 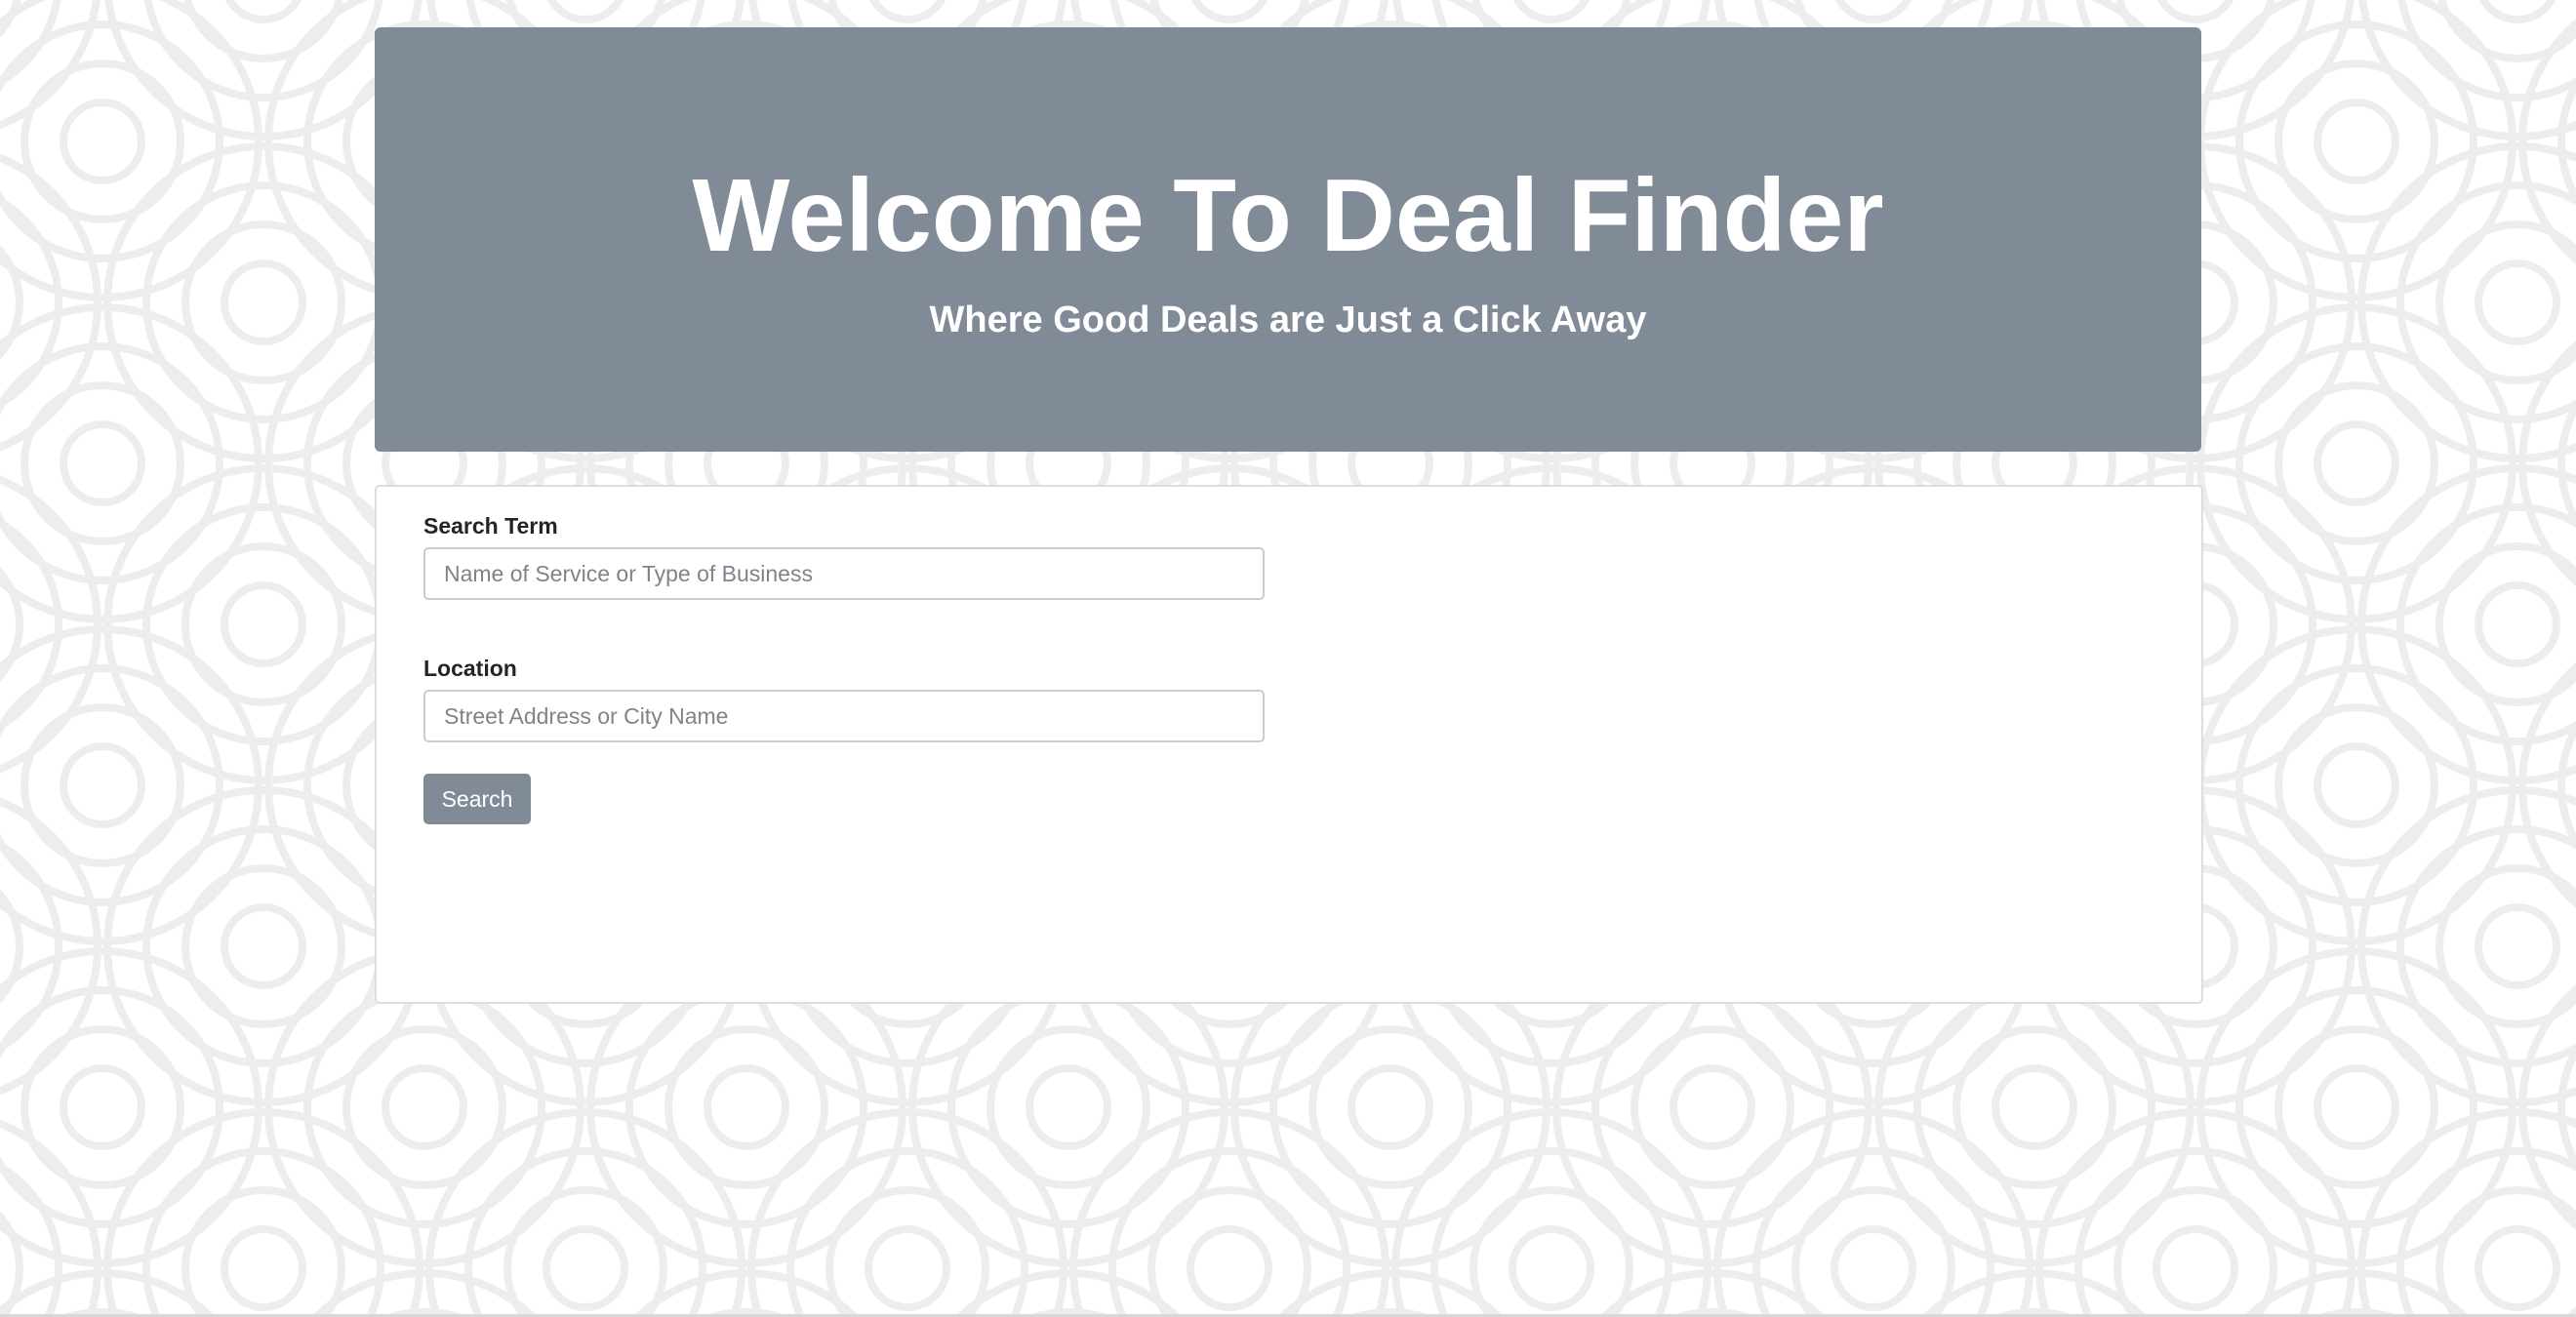 I want to click on search-button: Search, so click(x=477, y=799).